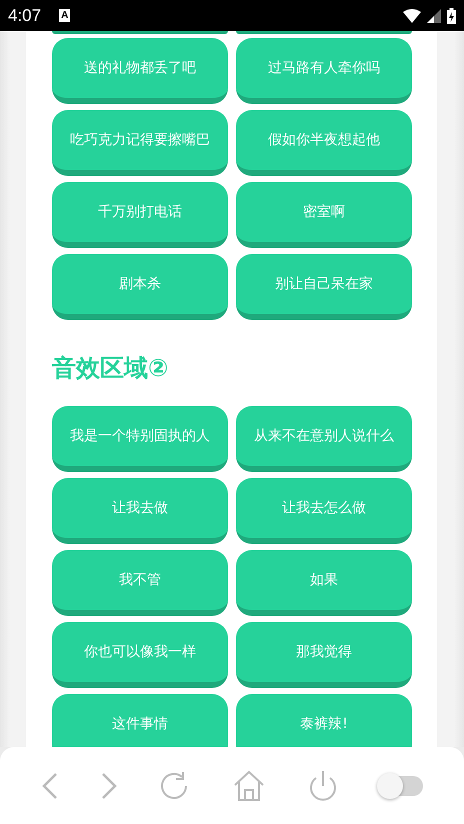 Image resolution: width=464 pixels, height=824 pixels. Describe the element at coordinates (140, 143) in the screenshot. I see `sound-button: 吃巧克力记得要擦嘴巴` at that location.